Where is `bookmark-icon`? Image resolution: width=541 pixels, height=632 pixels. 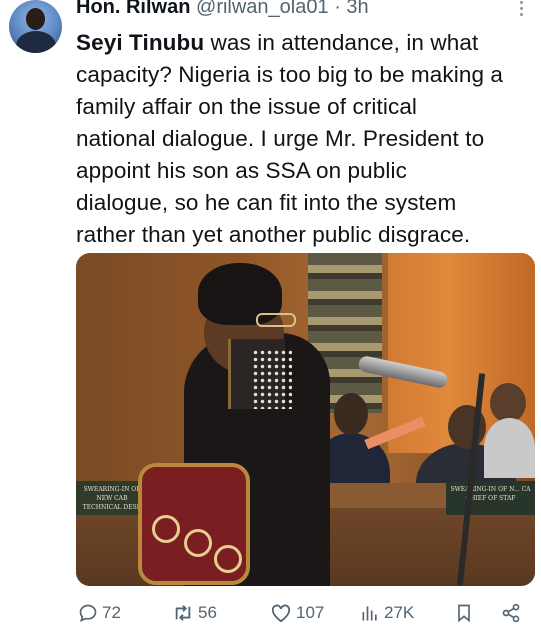 bookmark-icon is located at coordinates (464, 613).